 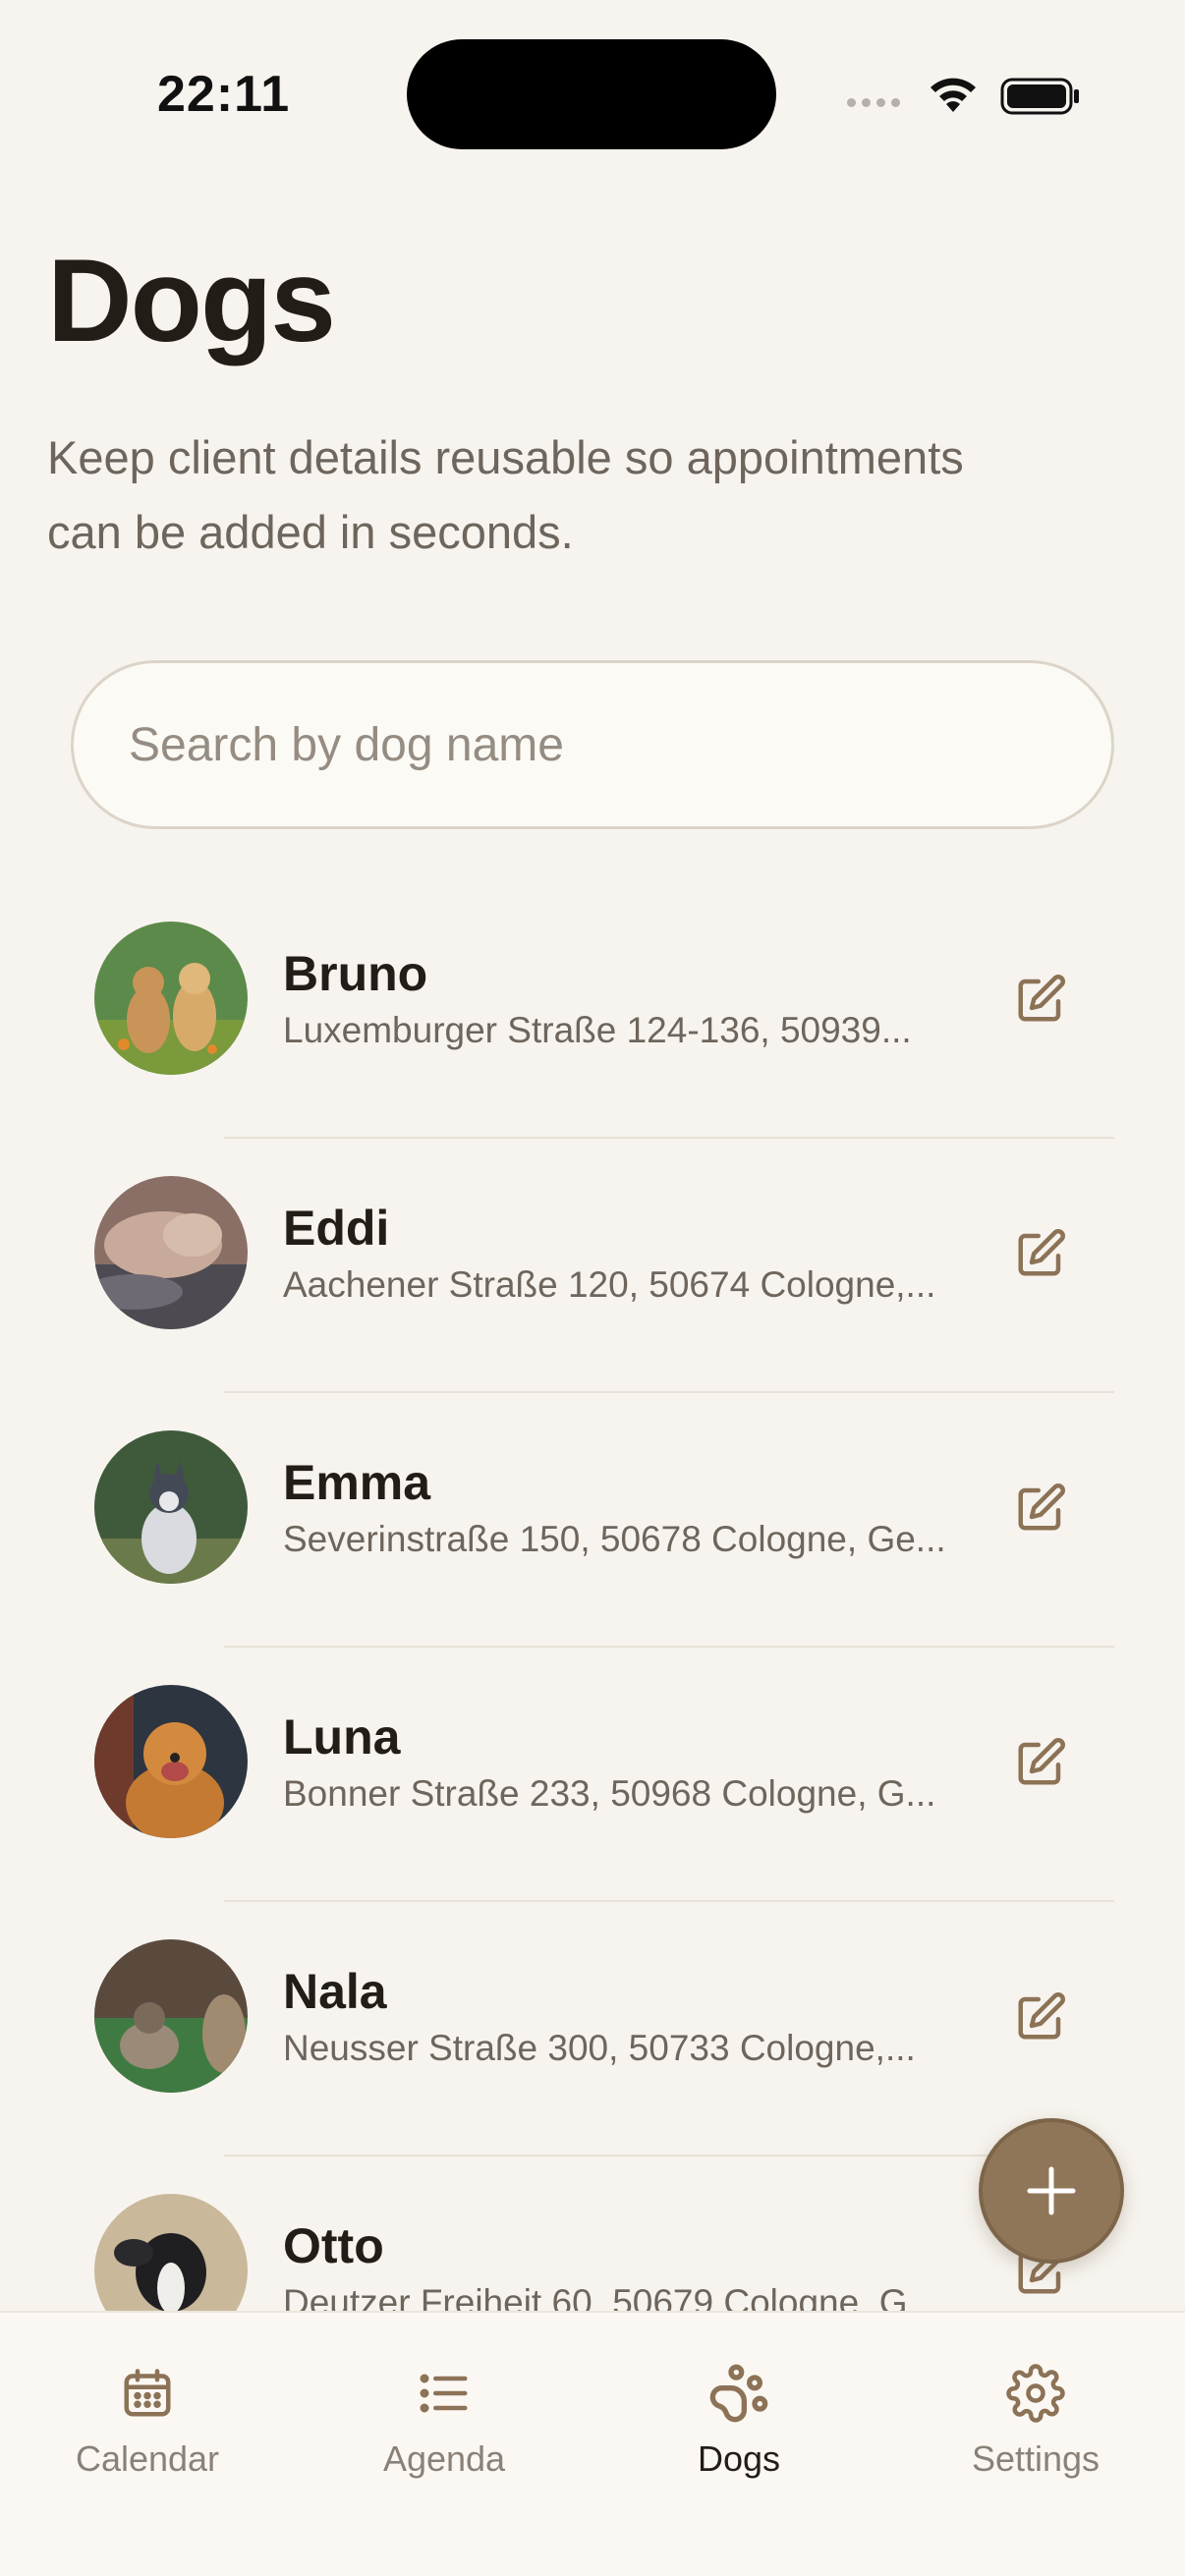 What do you see at coordinates (148, 2393) in the screenshot?
I see `calendar-icon` at bounding box center [148, 2393].